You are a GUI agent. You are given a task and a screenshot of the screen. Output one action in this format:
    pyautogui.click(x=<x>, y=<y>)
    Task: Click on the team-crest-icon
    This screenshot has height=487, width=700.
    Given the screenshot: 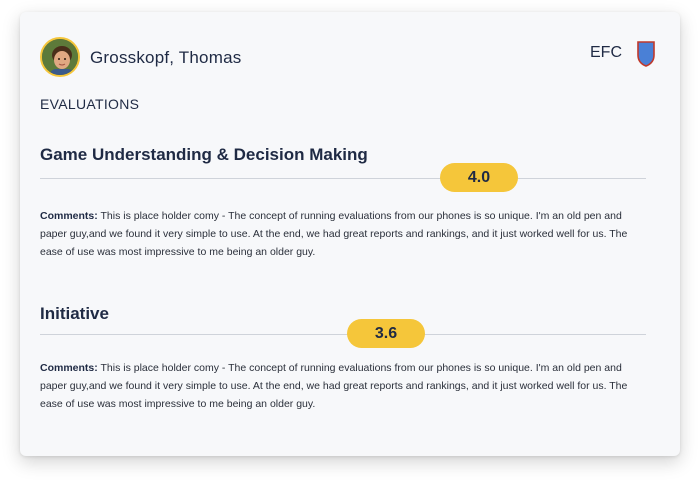 What is the action you would take?
    pyautogui.click(x=646, y=54)
    